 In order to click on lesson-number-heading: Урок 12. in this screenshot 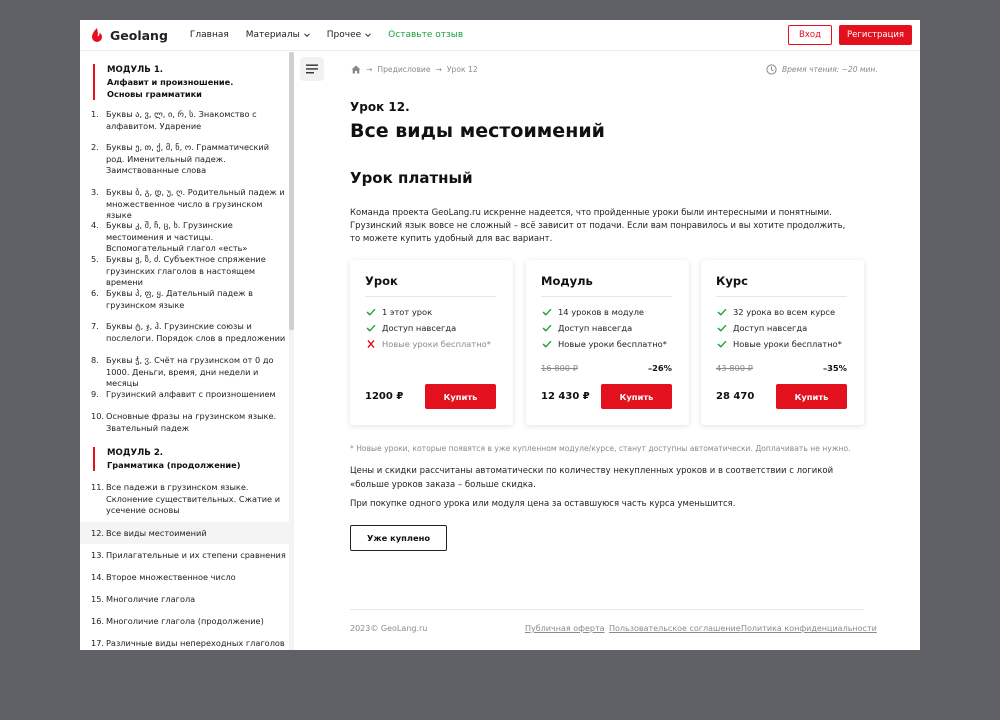, I will do `click(380, 107)`.